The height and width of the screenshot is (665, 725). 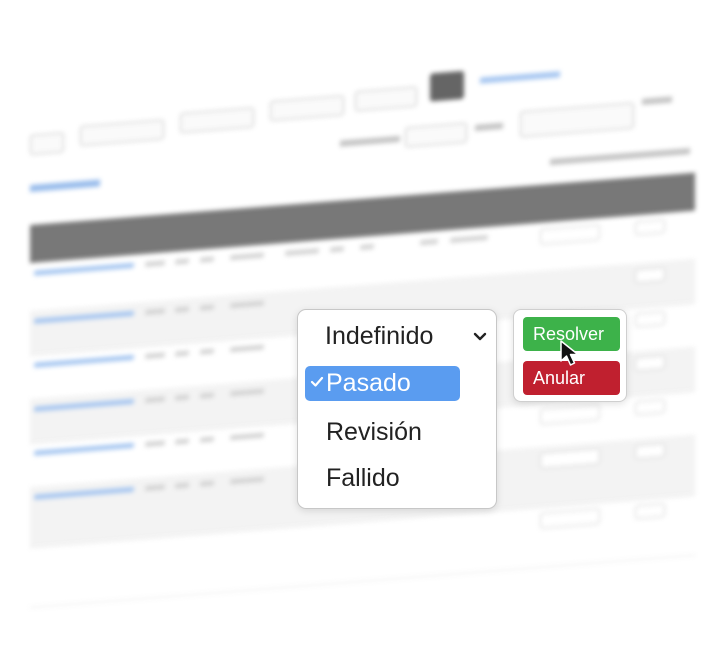 What do you see at coordinates (379, 335) in the screenshot?
I see `status-dropdown-current-label: Indefinido` at bounding box center [379, 335].